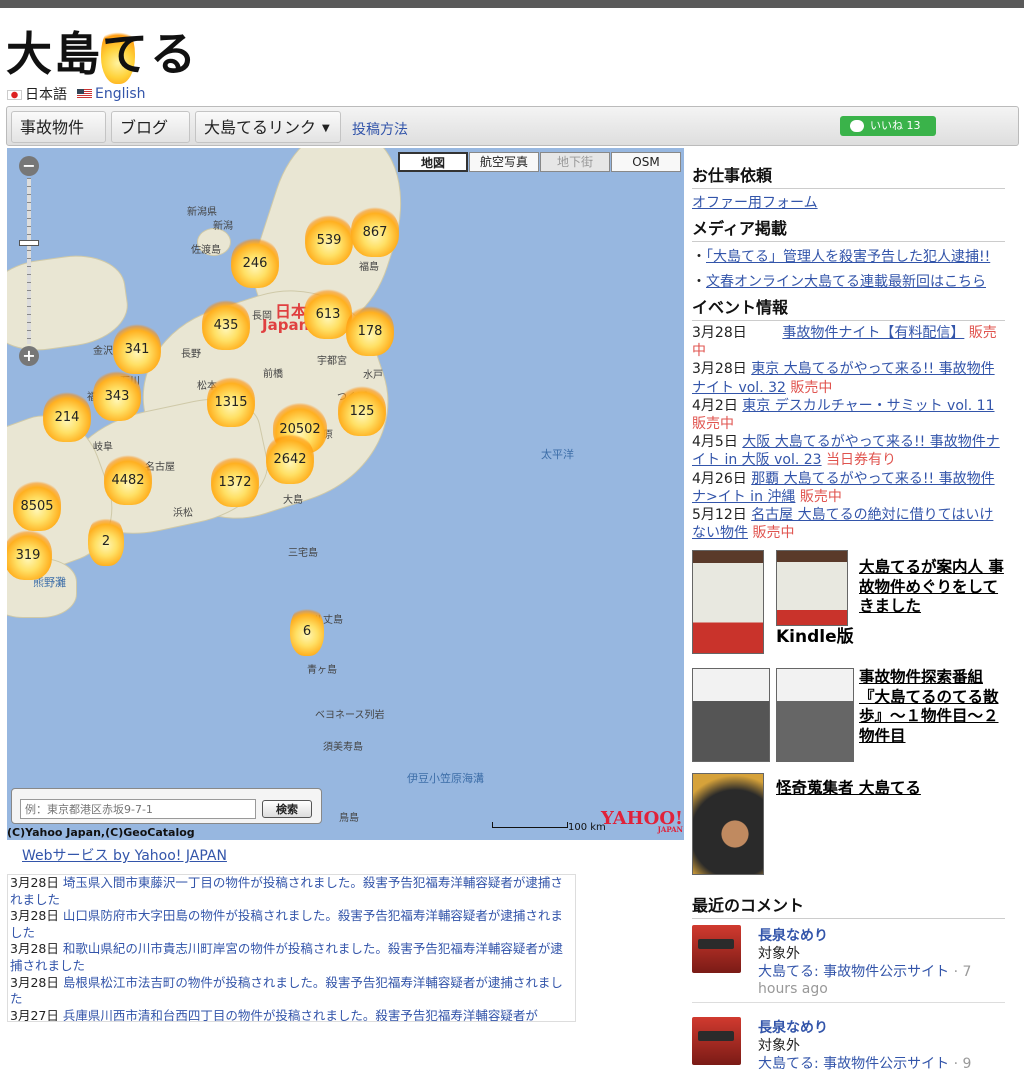  Describe the element at coordinates (307, 630) in the screenshot. I see `cluster-marker: 6` at that location.